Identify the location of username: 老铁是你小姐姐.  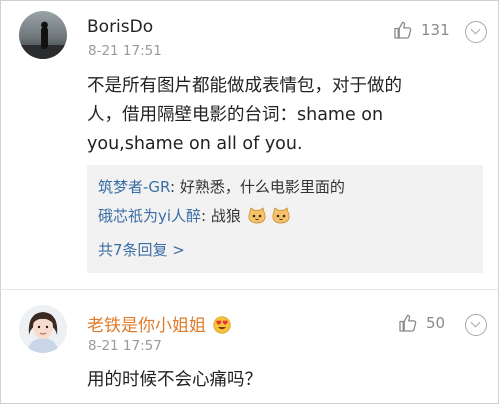
(159, 323).